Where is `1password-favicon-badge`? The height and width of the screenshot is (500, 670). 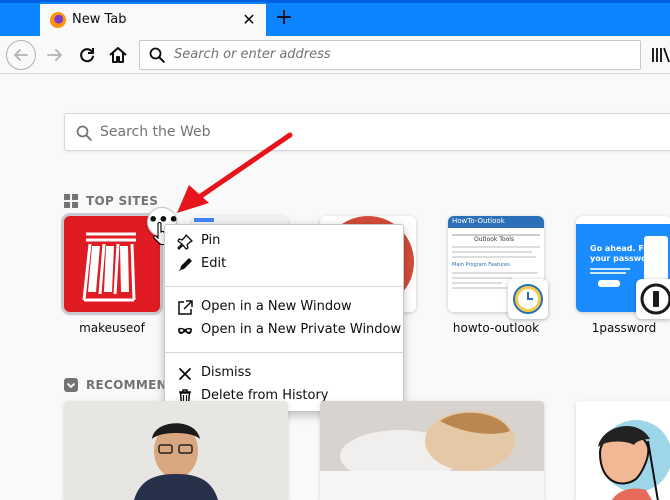 1password-favicon-badge is located at coordinates (653, 299).